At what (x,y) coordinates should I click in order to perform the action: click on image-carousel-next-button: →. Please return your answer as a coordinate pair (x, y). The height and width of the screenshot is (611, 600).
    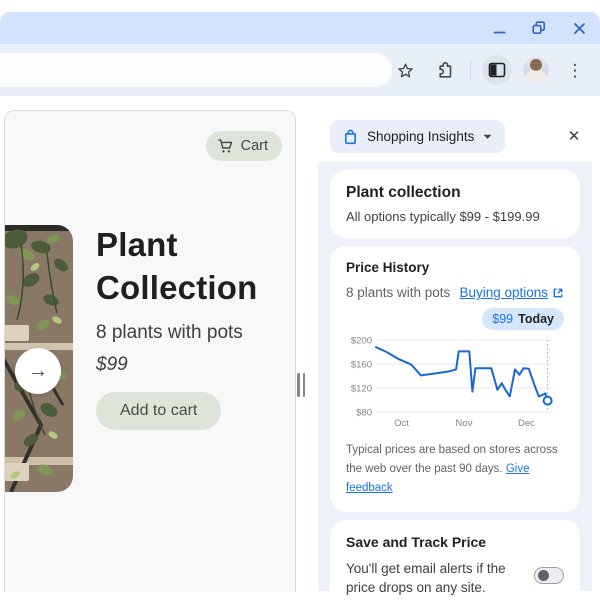
    Looking at the image, I should click on (38, 371).